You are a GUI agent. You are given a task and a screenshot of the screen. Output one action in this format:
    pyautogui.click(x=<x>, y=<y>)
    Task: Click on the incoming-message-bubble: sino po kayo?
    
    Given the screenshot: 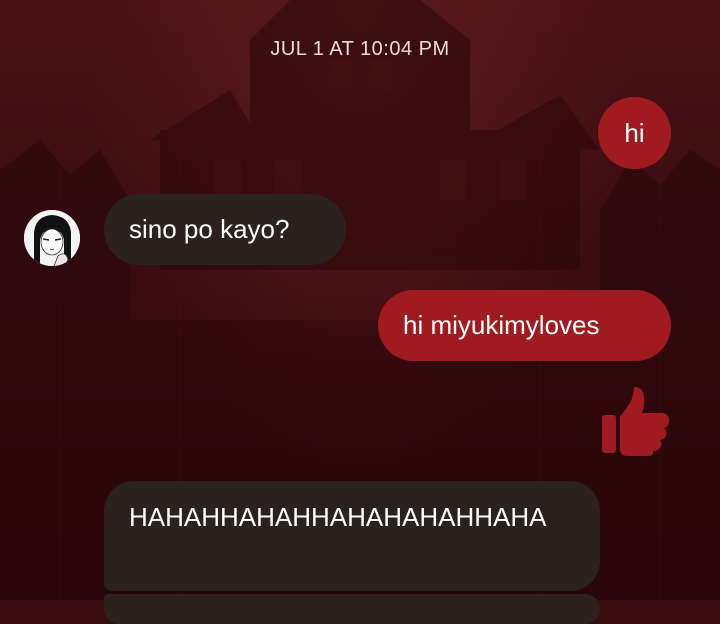 What is the action you would take?
    pyautogui.click(x=225, y=229)
    